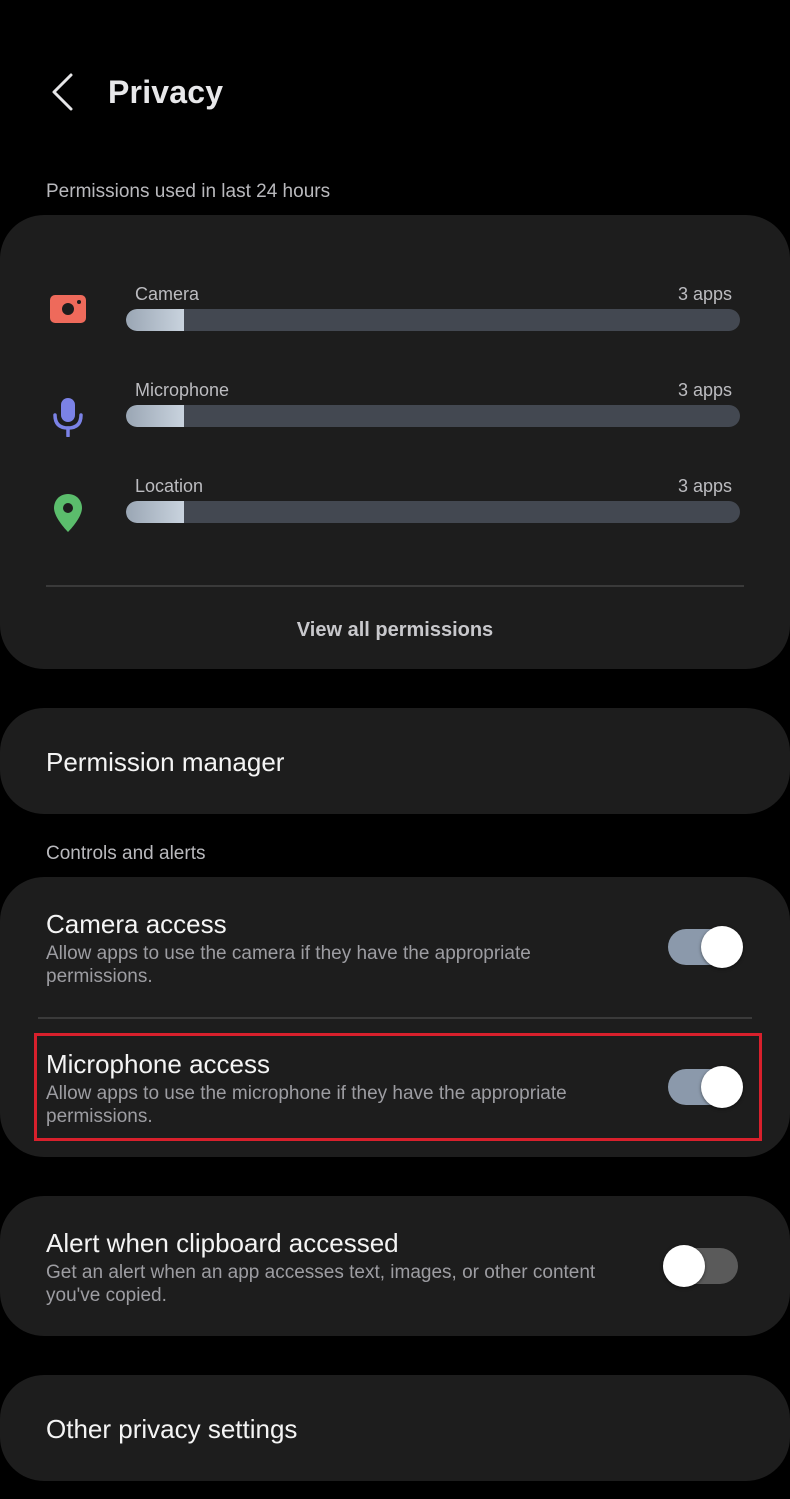 The width and height of the screenshot is (790, 1499). I want to click on microphone-icon, so click(68, 417).